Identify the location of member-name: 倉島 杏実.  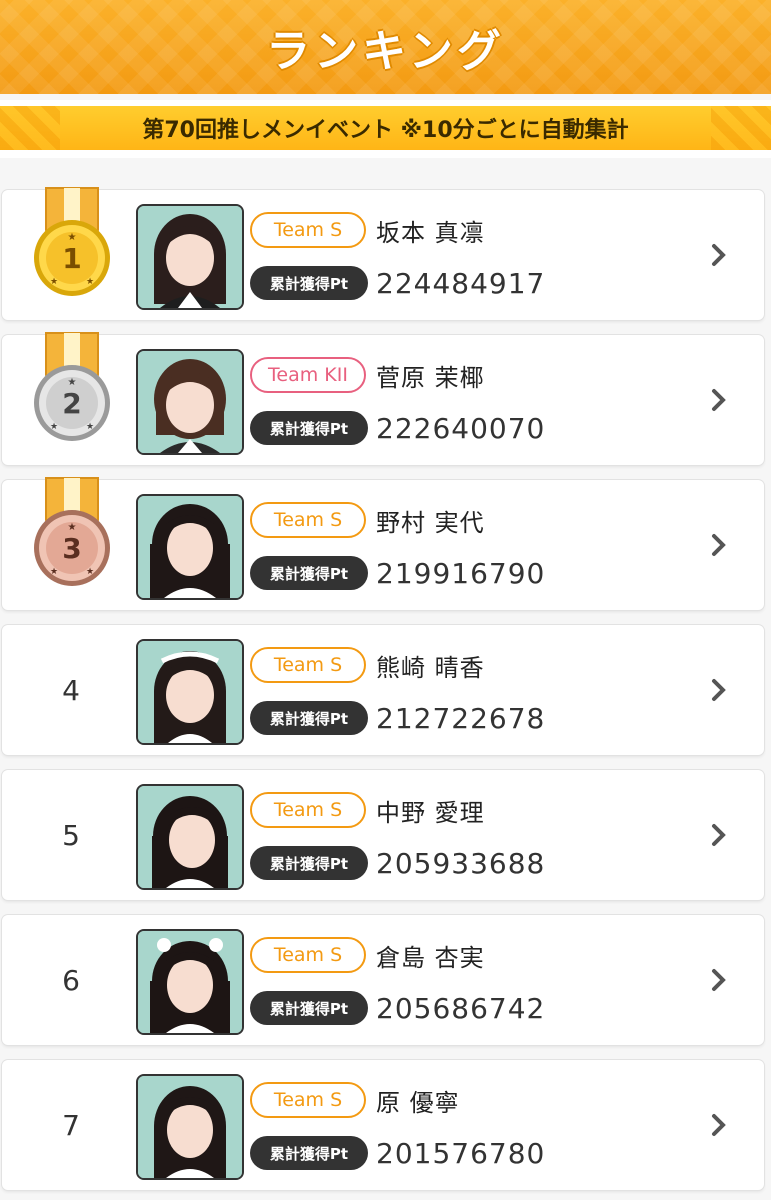
(430, 957).